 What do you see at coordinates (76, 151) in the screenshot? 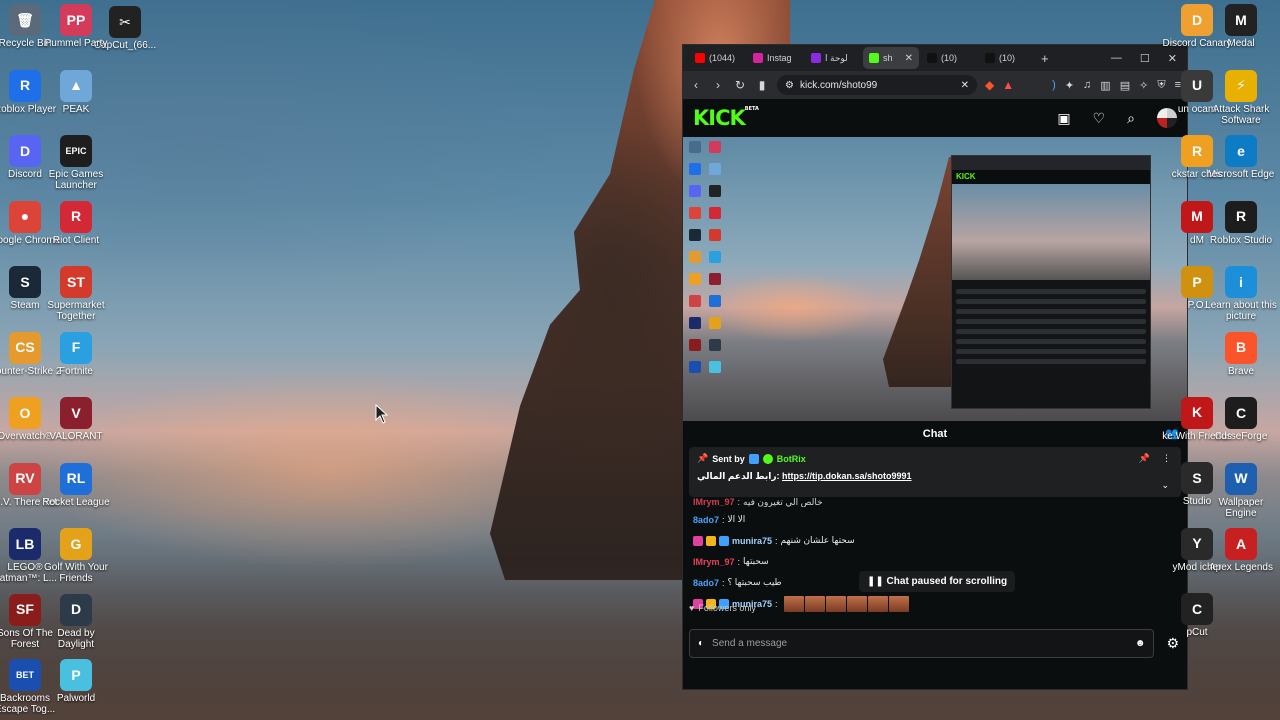
I see `epic-games-launcher-icon: EPIC` at bounding box center [76, 151].